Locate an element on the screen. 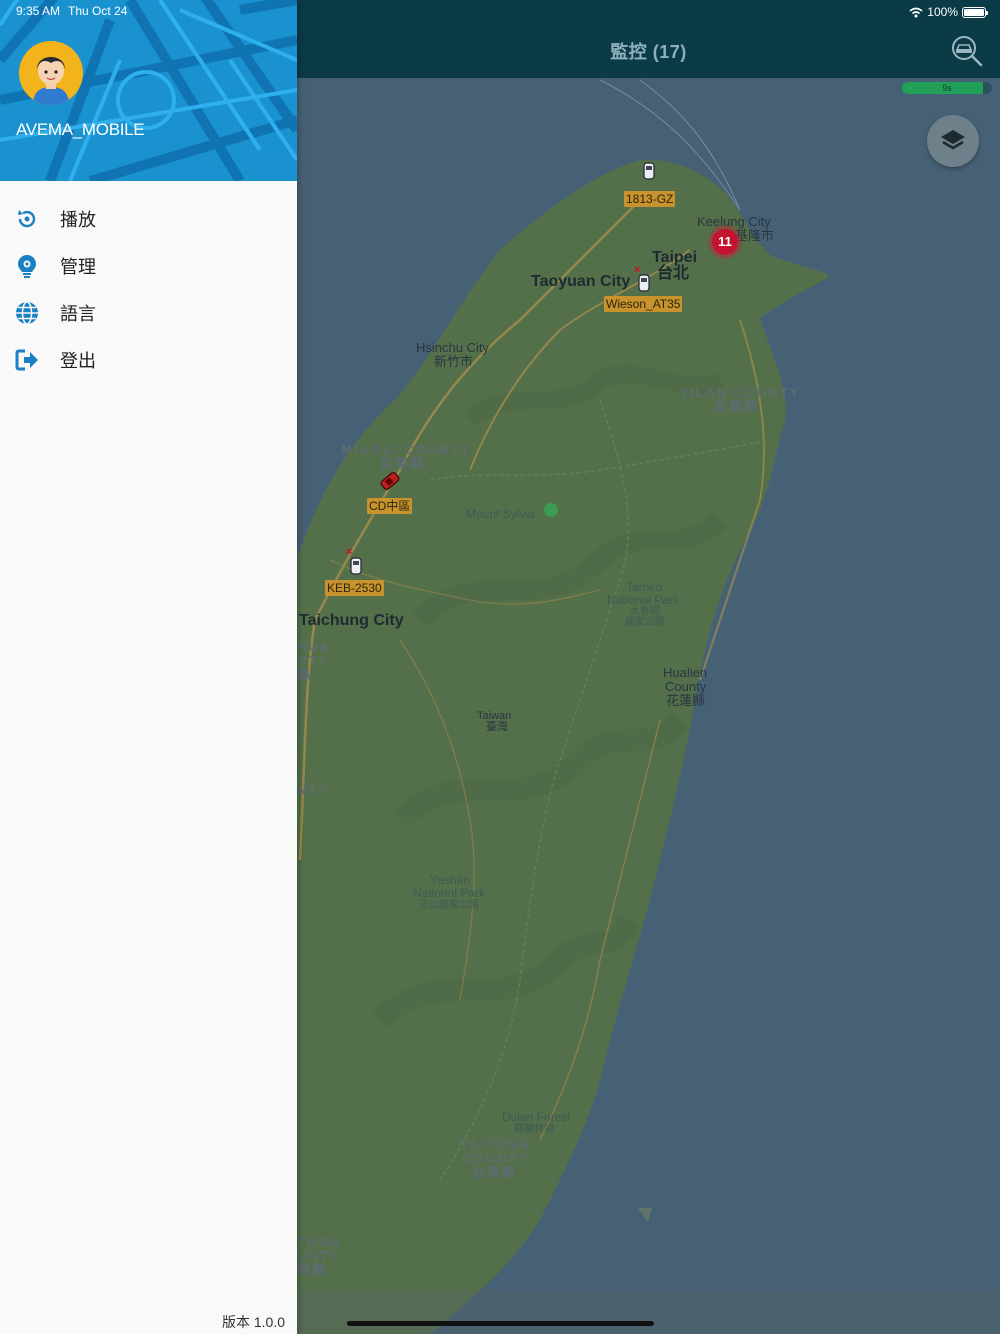 Image resolution: width=1000 pixels, height=1334 pixels. username: AVEMA_MOBILE is located at coordinates (80, 129).